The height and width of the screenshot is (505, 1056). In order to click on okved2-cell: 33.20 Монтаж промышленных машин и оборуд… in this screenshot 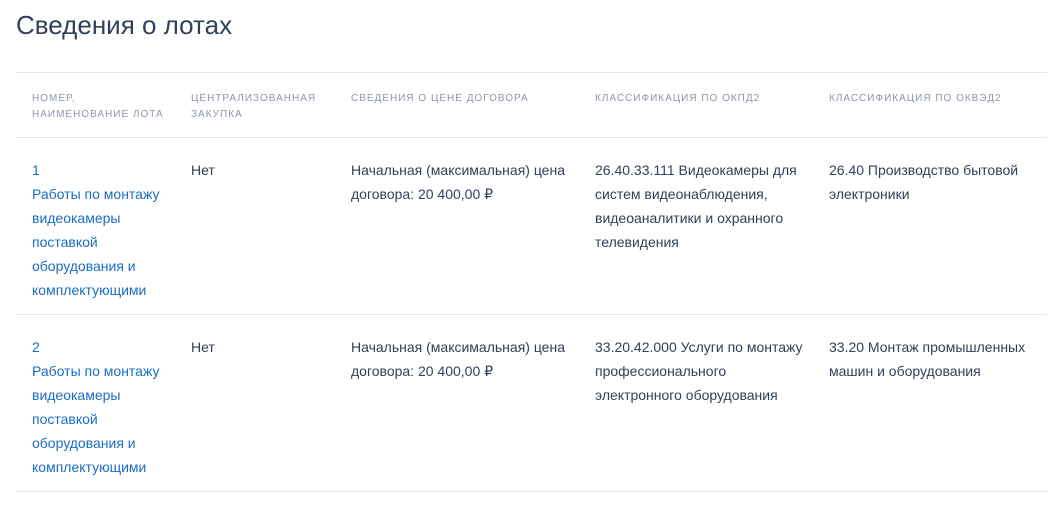, I will do `click(927, 359)`.